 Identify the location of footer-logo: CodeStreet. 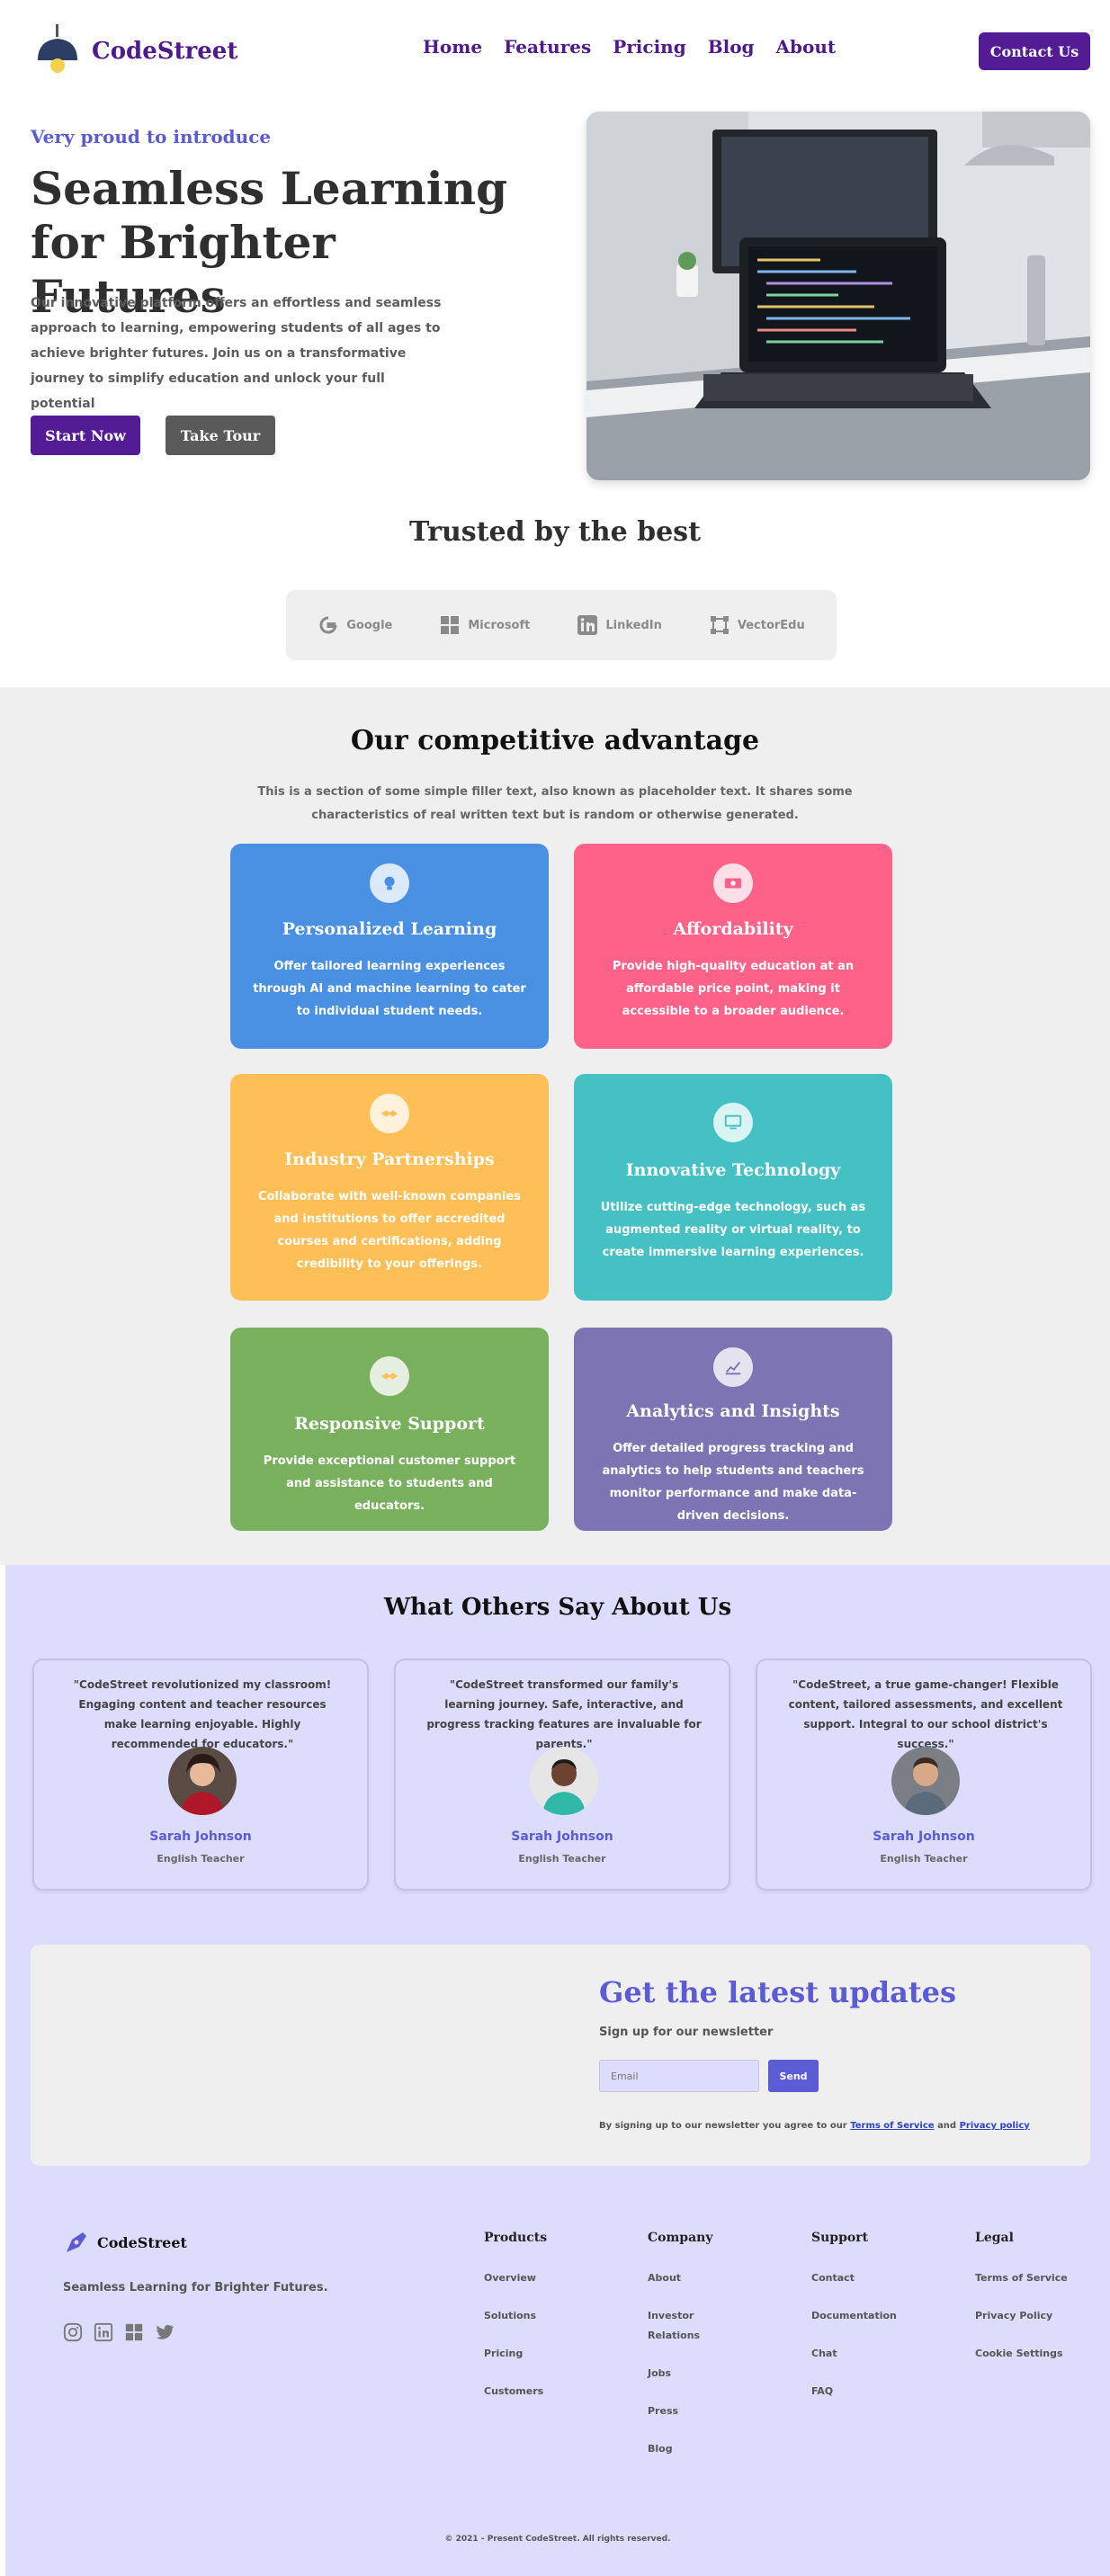
(125, 2242).